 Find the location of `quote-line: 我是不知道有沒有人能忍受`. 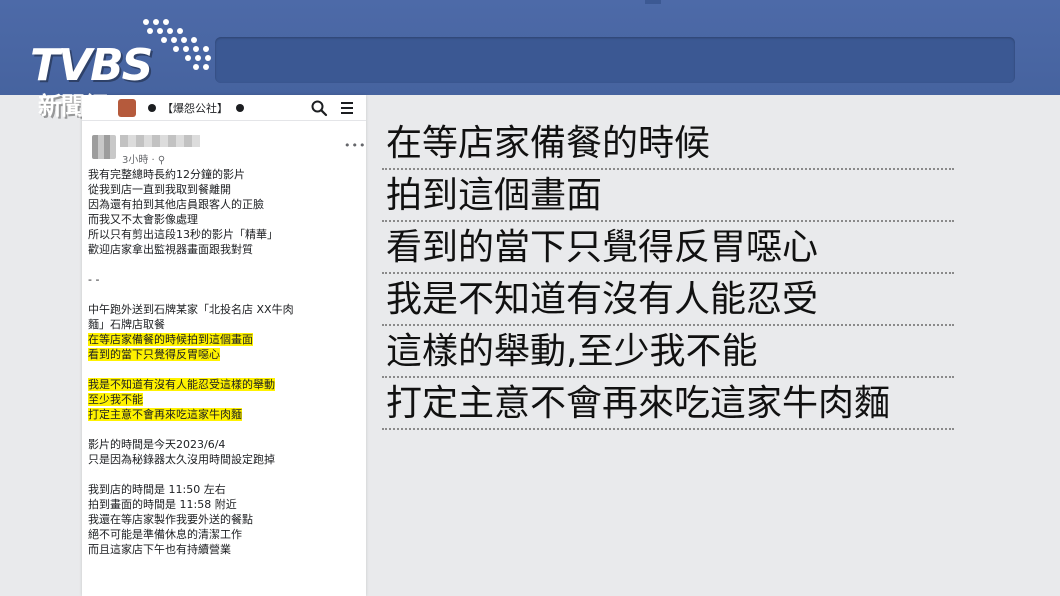

quote-line: 我是不知道有沒有人能忍受 is located at coordinates (668, 300).